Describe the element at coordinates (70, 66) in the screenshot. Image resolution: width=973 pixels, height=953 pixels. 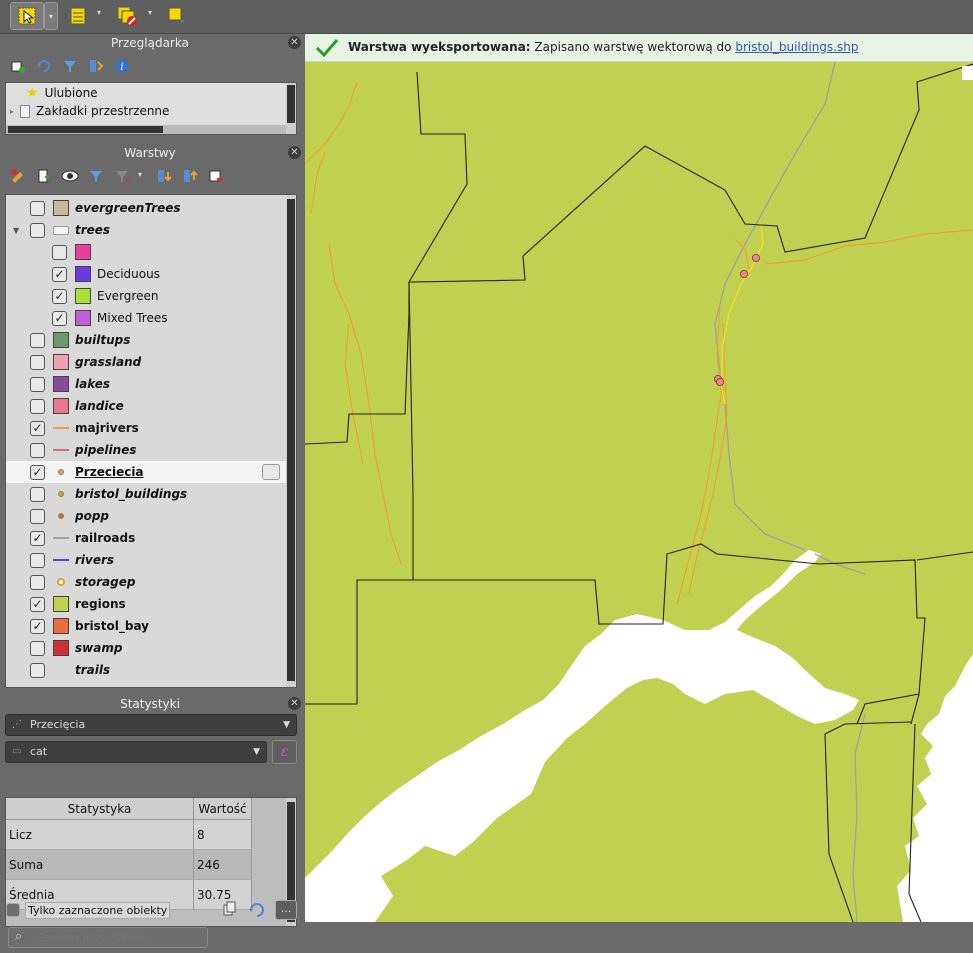
I see `filter-icon` at that location.